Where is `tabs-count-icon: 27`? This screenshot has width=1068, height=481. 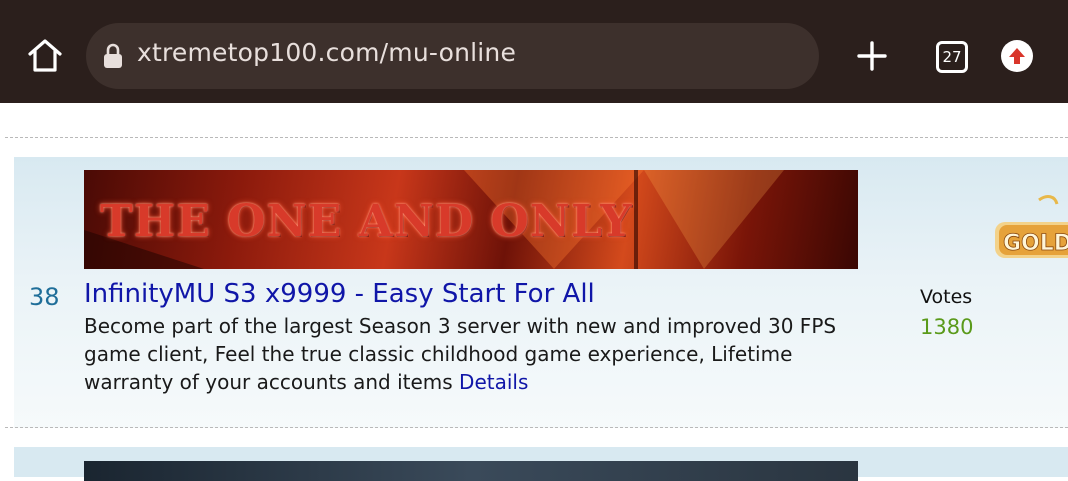
tabs-count-icon: 27 is located at coordinates (952, 57).